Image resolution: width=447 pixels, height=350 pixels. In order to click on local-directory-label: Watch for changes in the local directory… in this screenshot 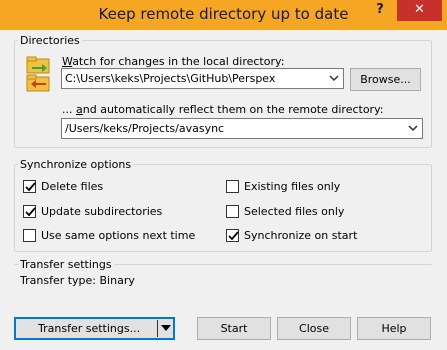, I will do `click(173, 61)`.